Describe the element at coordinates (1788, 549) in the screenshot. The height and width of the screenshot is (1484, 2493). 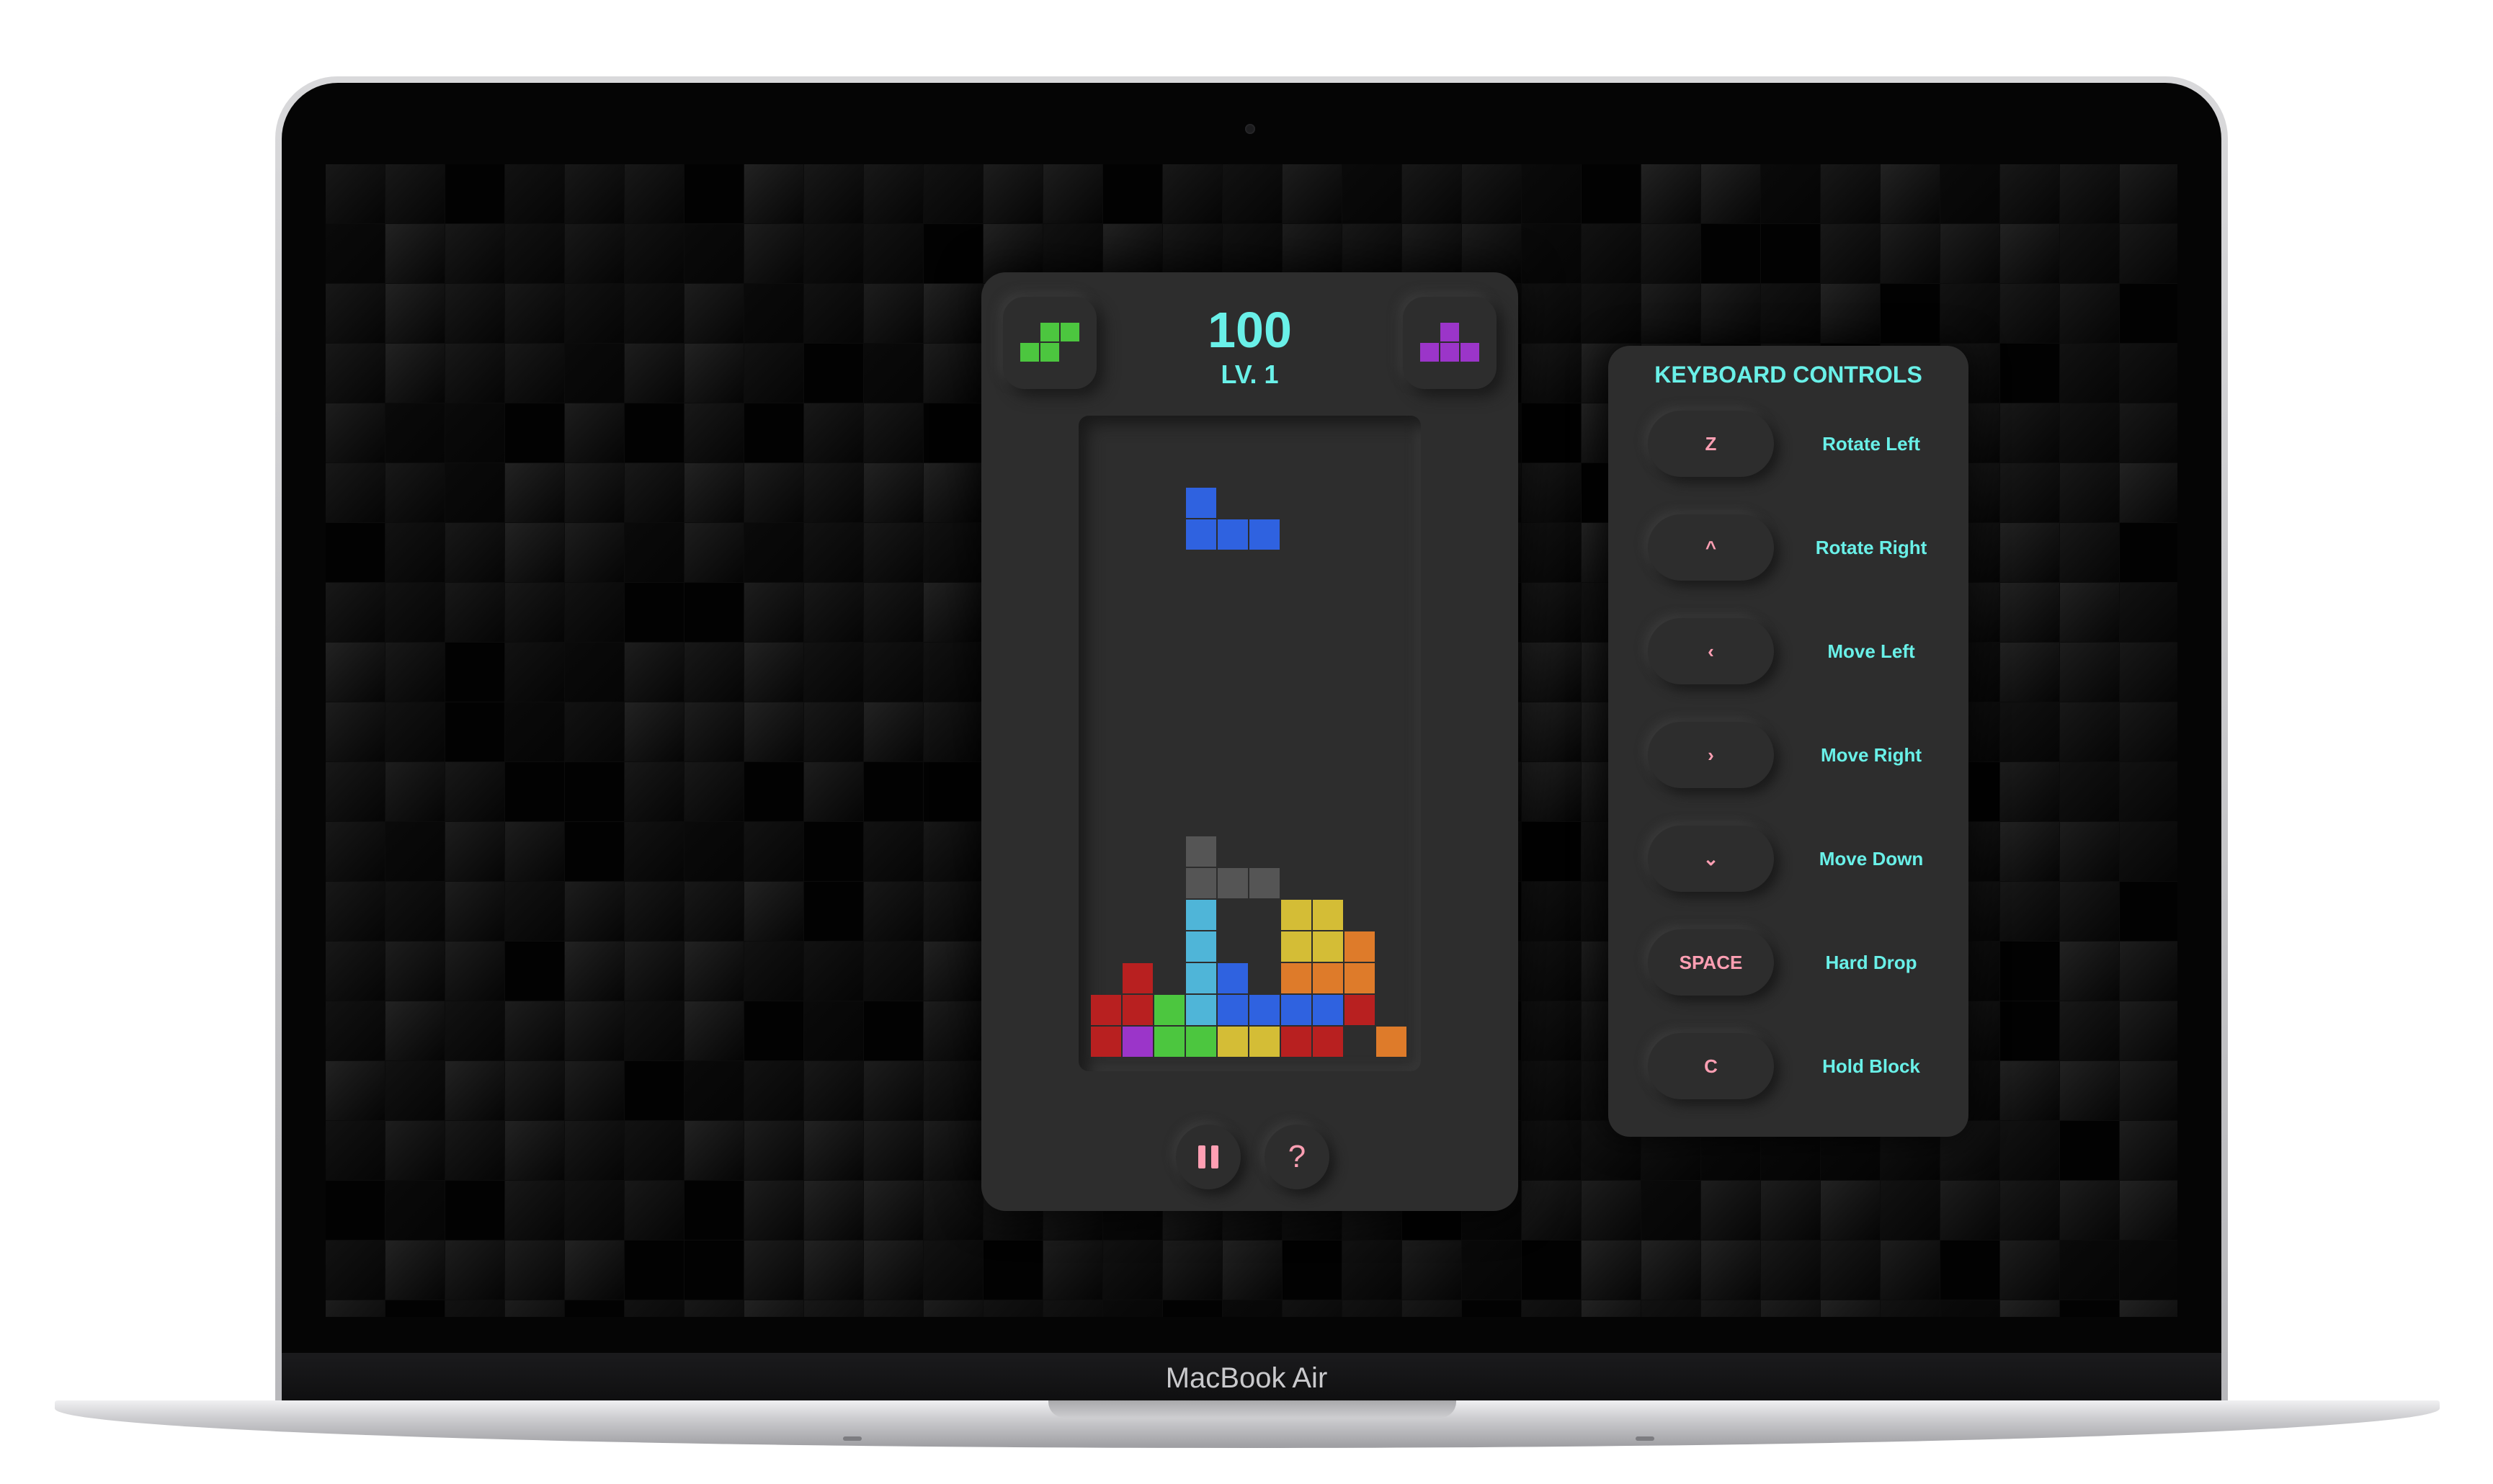
I see `keyboard-control-row: ^ Rotate Right` at that location.